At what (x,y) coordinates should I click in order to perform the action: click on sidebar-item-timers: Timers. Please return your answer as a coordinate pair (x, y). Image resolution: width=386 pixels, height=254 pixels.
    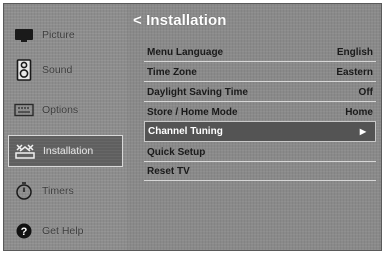
    Looking at the image, I should click on (65, 191).